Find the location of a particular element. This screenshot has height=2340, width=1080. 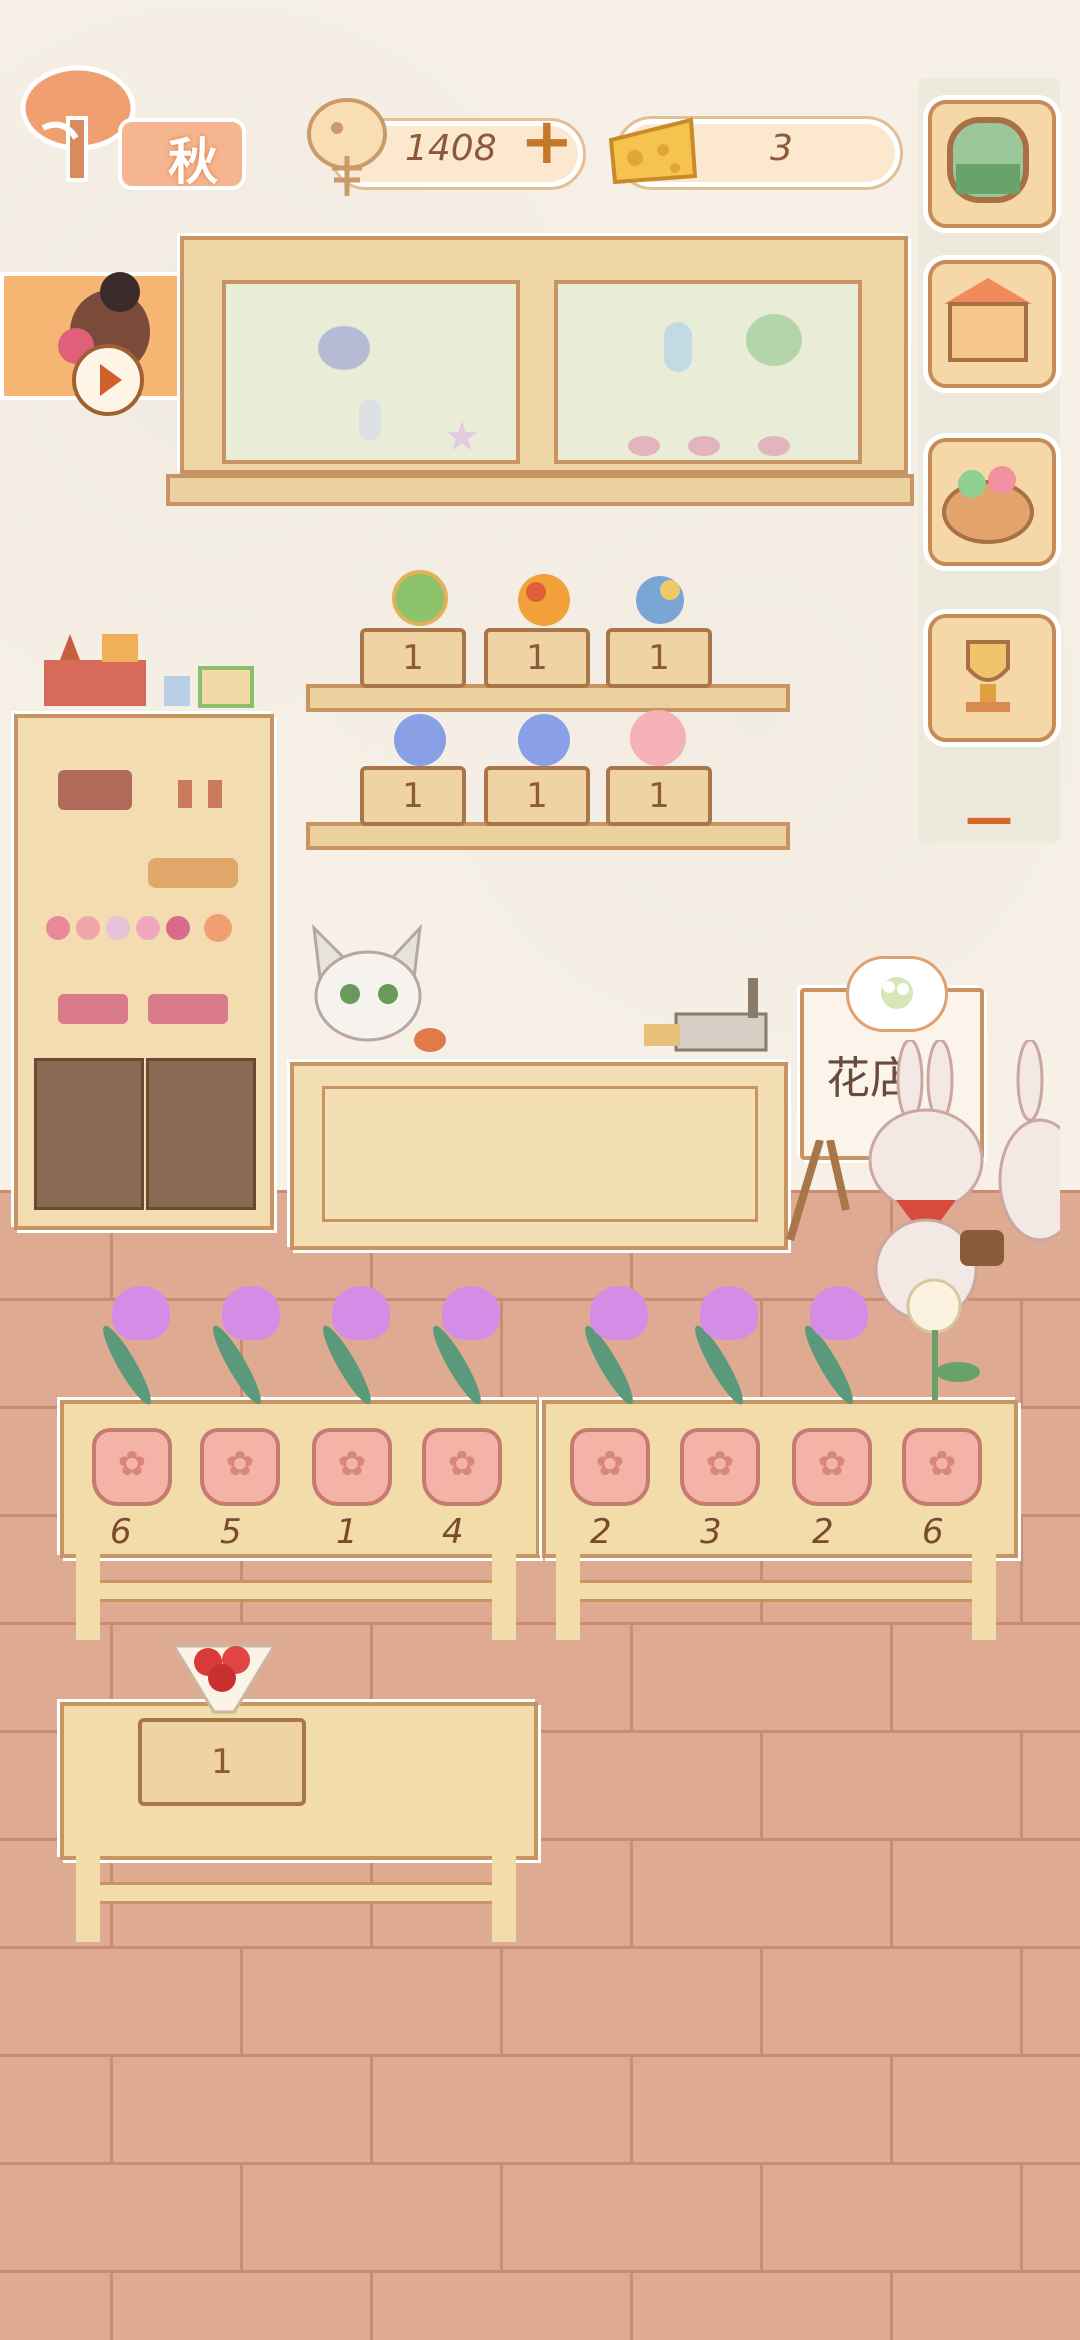

cabinet-door-left is located at coordinates (89, 1134).